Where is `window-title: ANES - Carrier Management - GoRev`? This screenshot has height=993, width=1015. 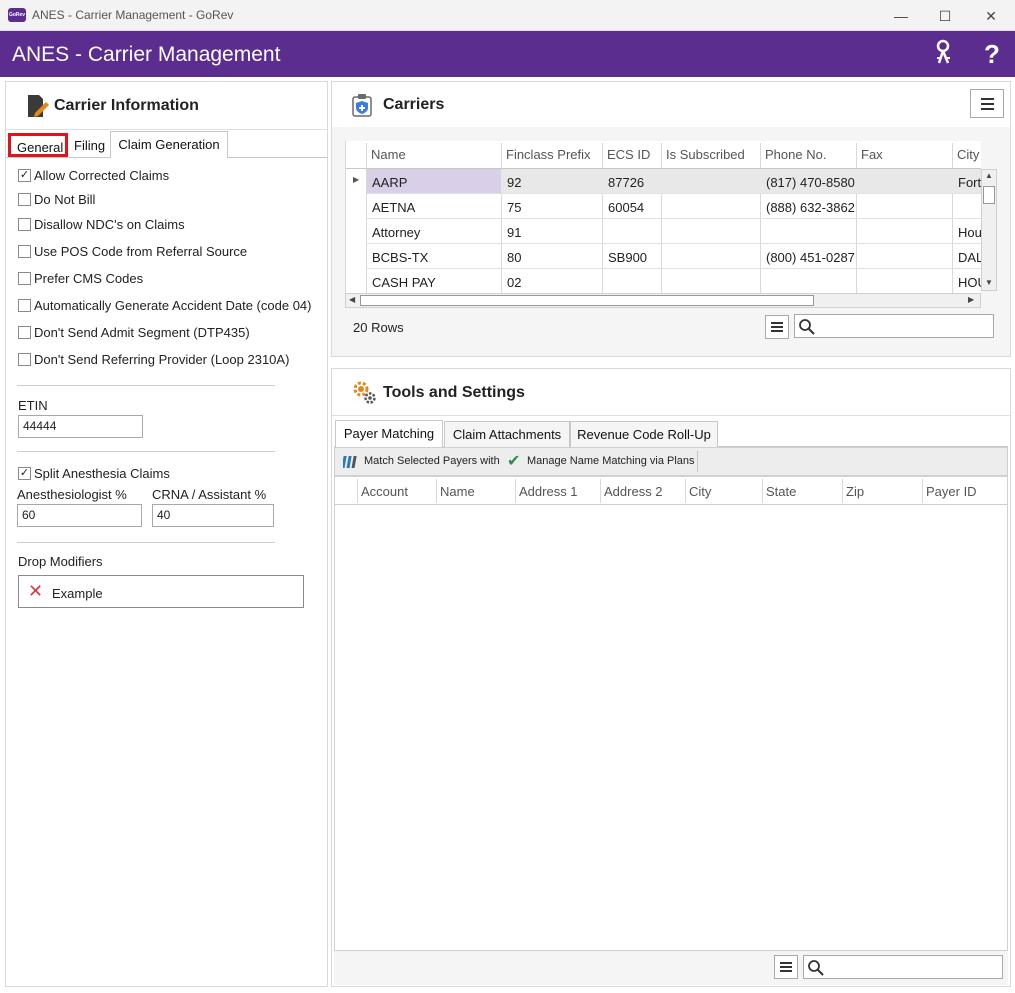
window-title: ANES - Carrier Management - GoRev is located at coordinates (133, 15).